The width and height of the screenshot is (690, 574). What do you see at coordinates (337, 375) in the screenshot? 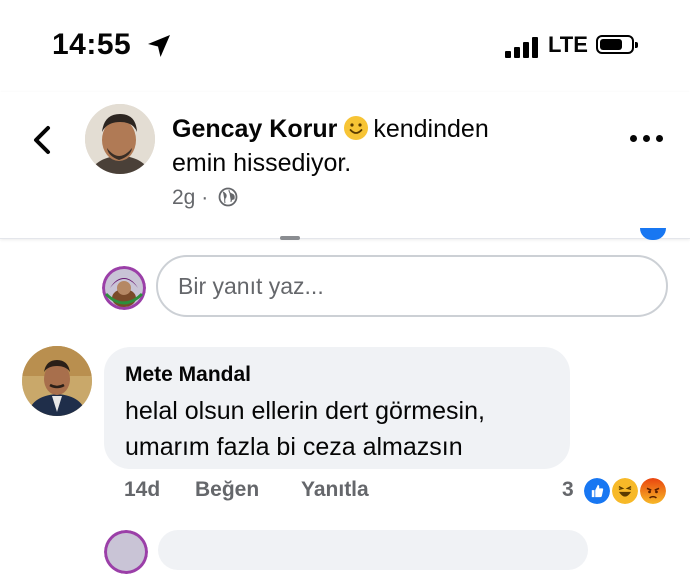
I see `commenter-name: Mete Mandal` at bounding box center [337, 375].